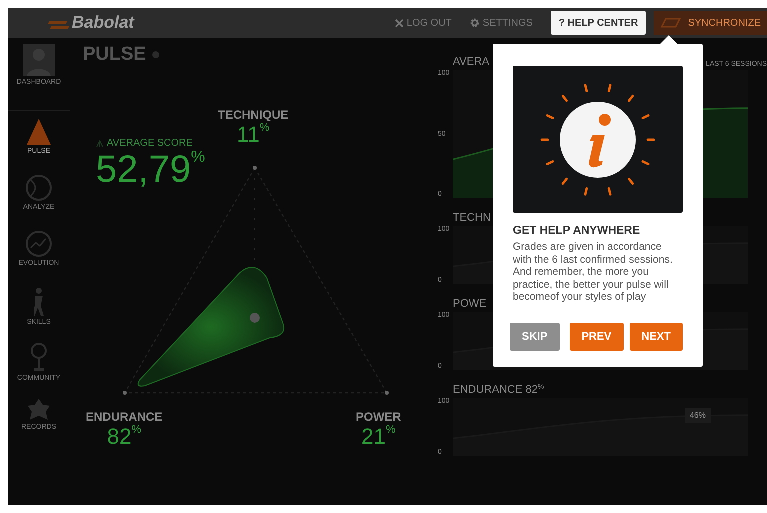 The image size is (767, 513). I want to click on settings-icon, so click(475, 23).